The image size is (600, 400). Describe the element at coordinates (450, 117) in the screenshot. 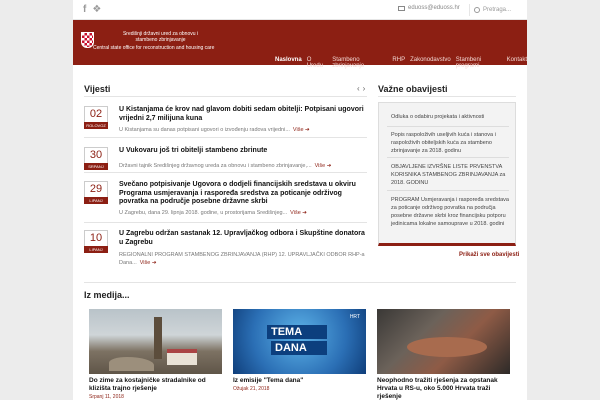

I see `notice-link: Odluka o odabiru projekata i aktivnosti` at that location.